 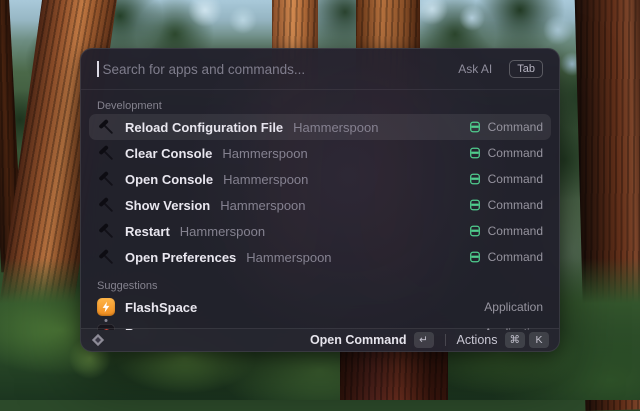 What do you see at coordinates (106, 320) in the screenshot?
I see `running-indicator-dot` at bounding box center [106, 320].